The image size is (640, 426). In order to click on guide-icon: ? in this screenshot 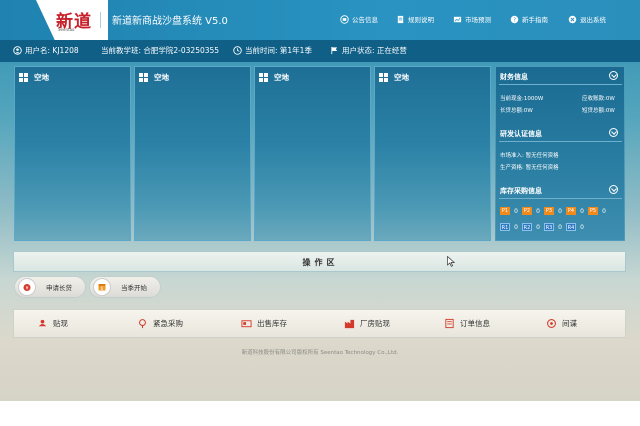, I will do `click(514, 19)`.